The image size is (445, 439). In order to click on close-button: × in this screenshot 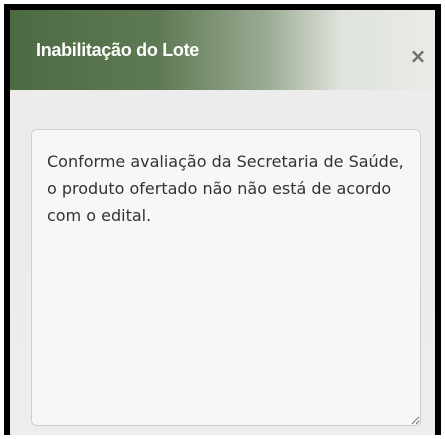, I will do `click(418, 56)`.